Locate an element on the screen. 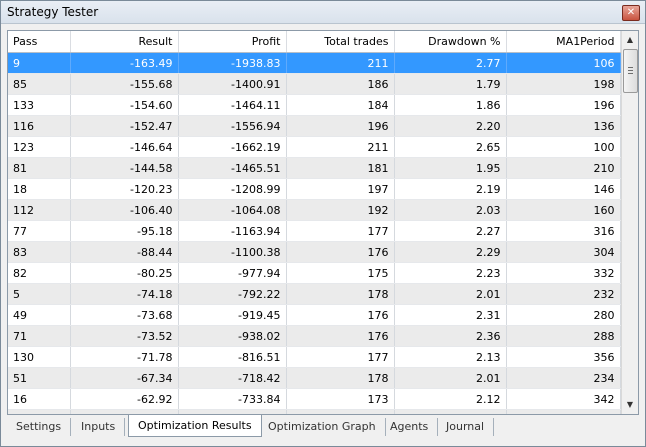 This screenshot has width=646, height=447. table-row: 5 -74.18 -792.22 178 2.01 232 is located at coordinates (314, 294).